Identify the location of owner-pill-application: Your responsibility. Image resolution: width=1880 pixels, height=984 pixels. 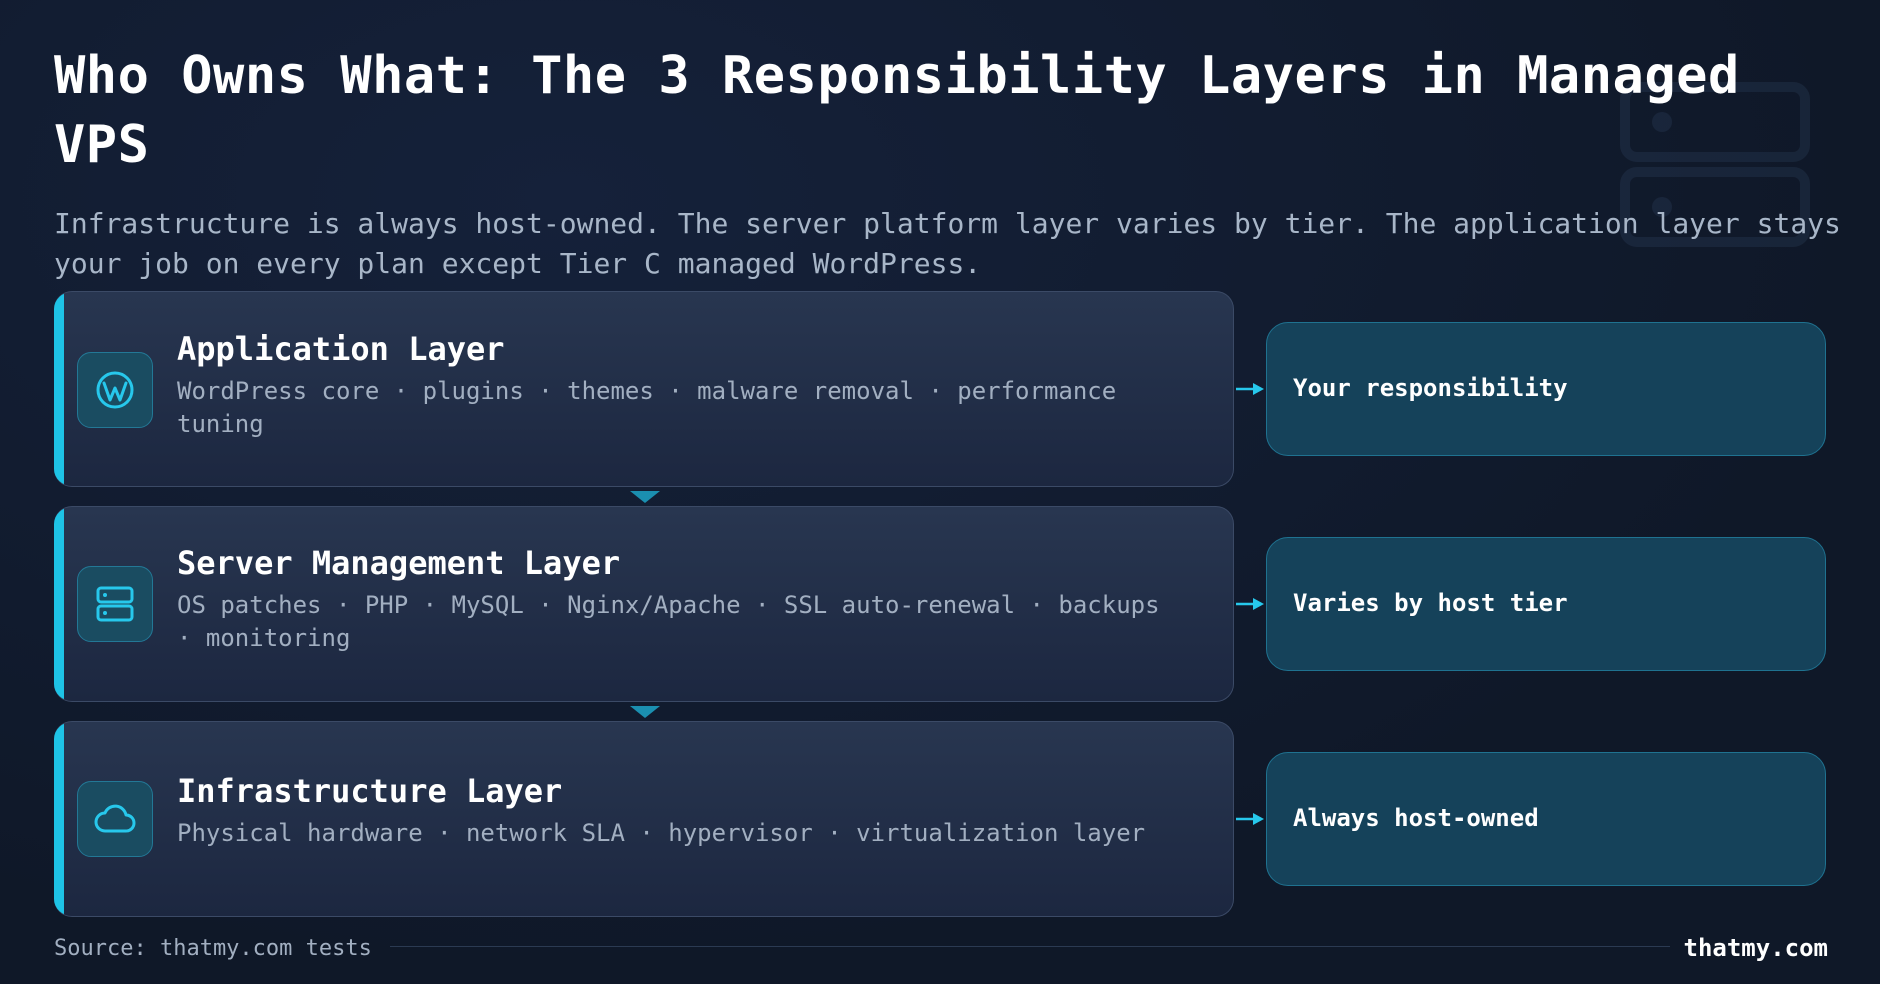
(1546, 389).